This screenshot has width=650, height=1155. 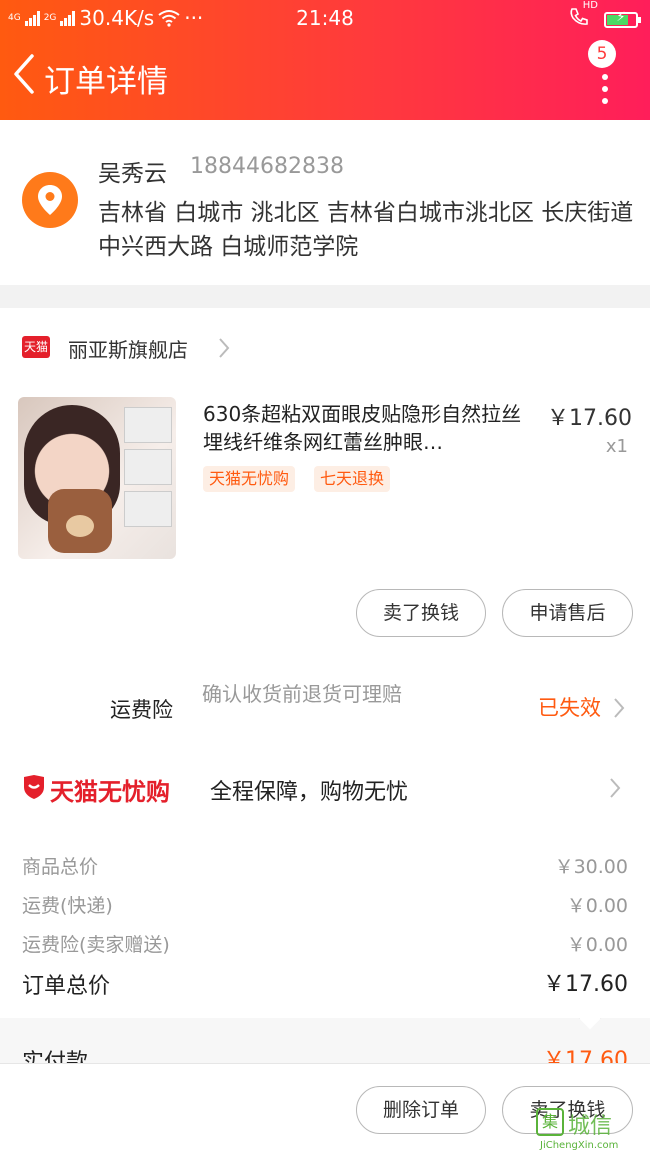 I want to click on more-icon, so click(x=605, y=92).